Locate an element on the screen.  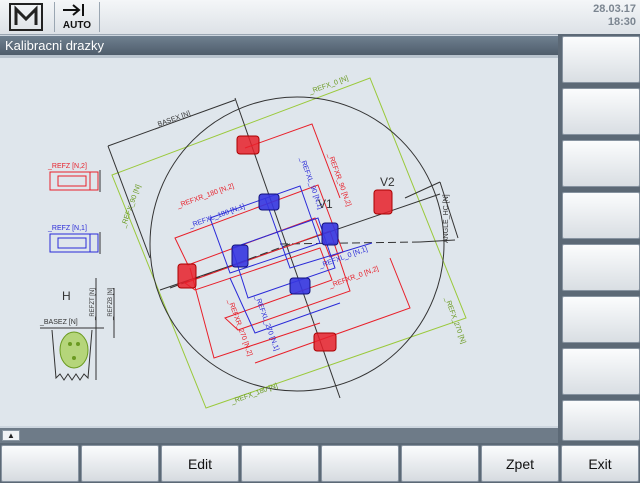
label-refxl-0-1: _REFXL_0 [N,1] is located at coordinates (342, 258).